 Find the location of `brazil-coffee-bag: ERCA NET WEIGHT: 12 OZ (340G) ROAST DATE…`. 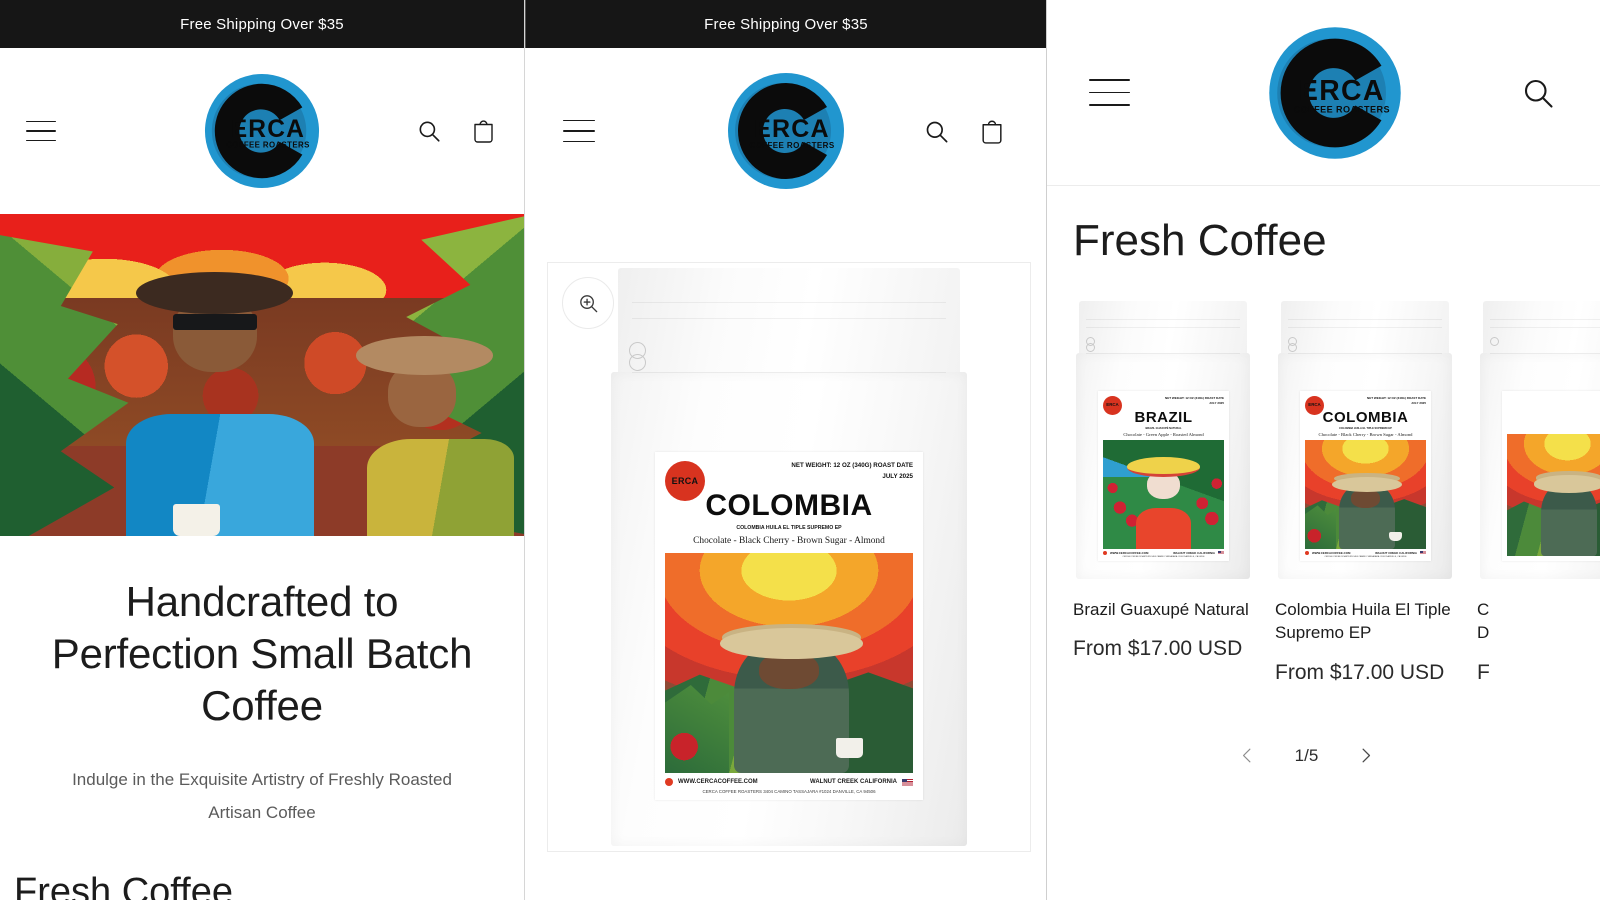

brazil-coffee-bag: ERCA NET WEIGHT: 12 OZ (340G) ROAST DATE… is located at coordinates (1163, 440).